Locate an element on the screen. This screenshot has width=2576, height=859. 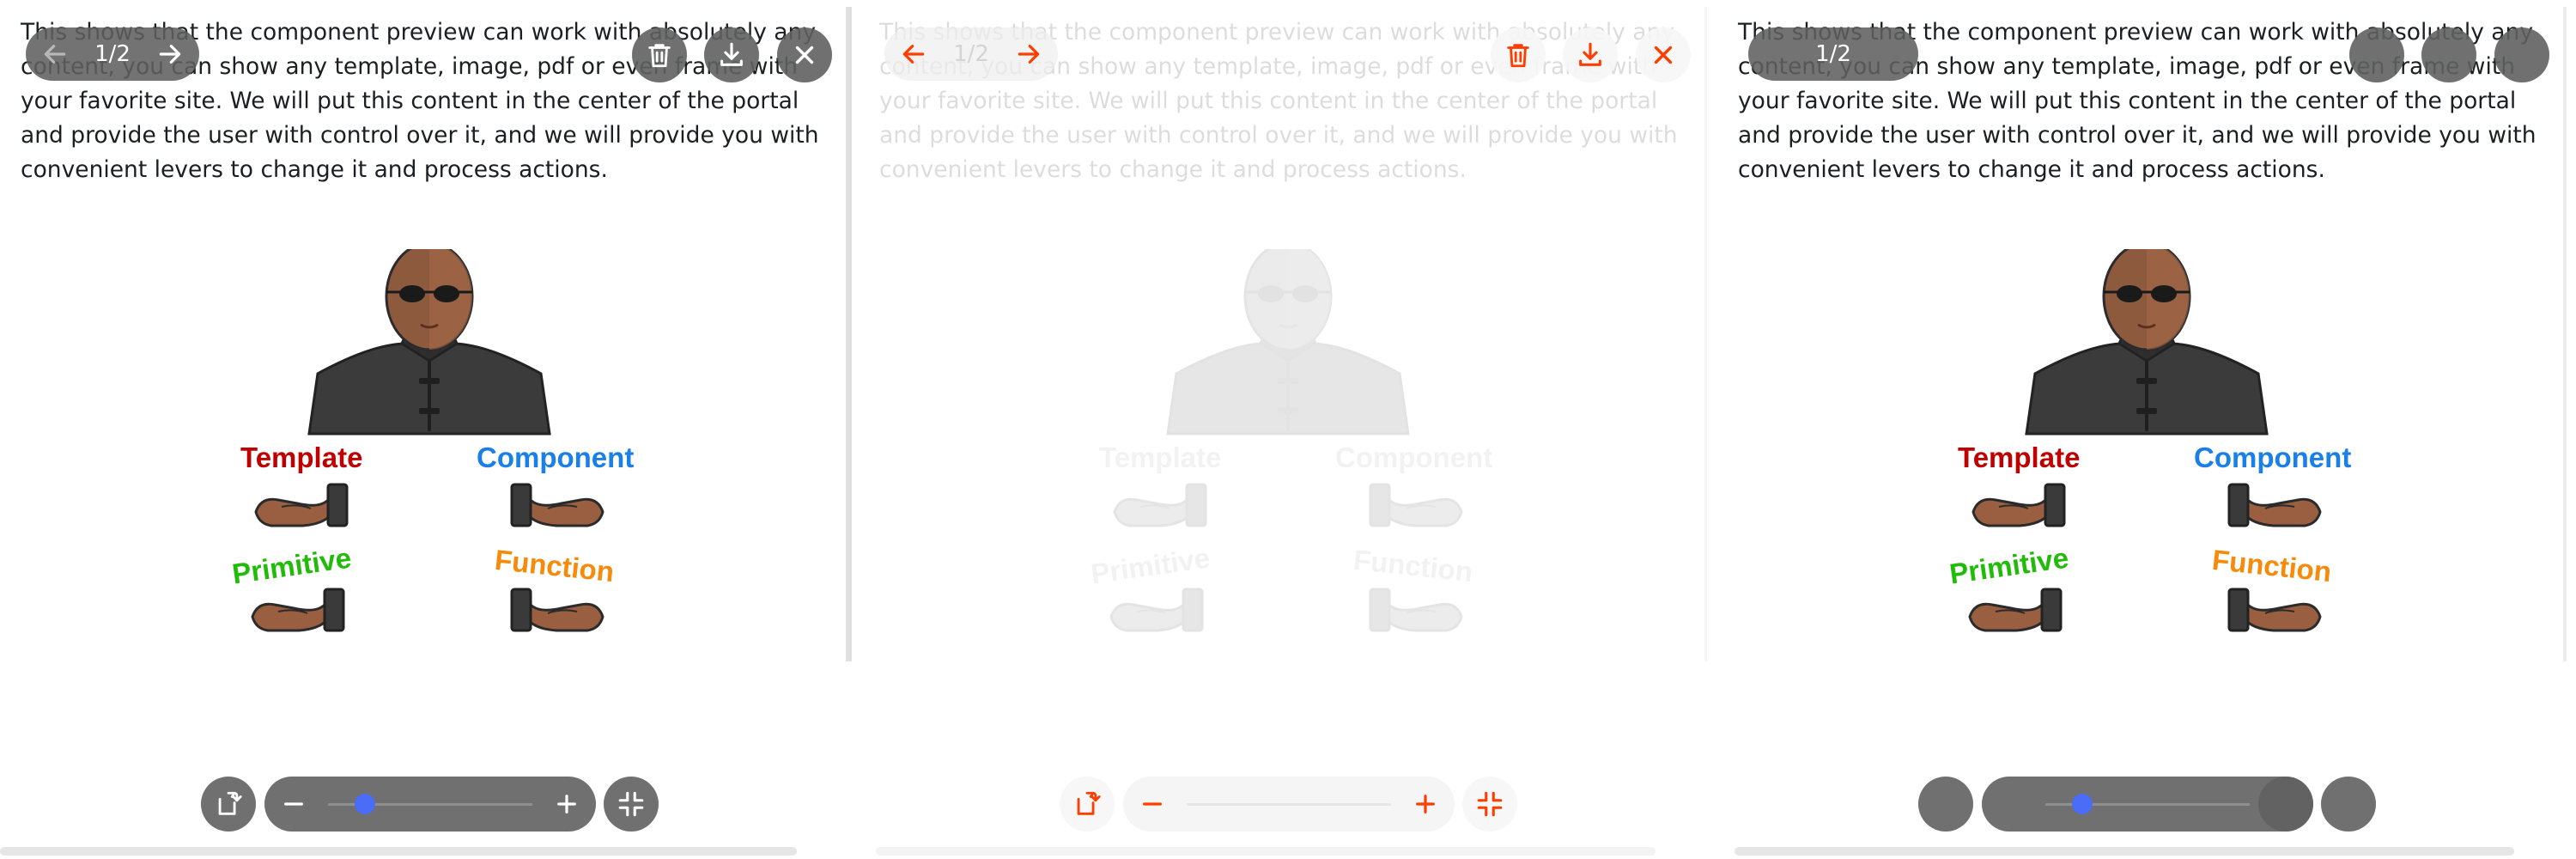
hand-left-bottom is located at coordinates (298, 610).